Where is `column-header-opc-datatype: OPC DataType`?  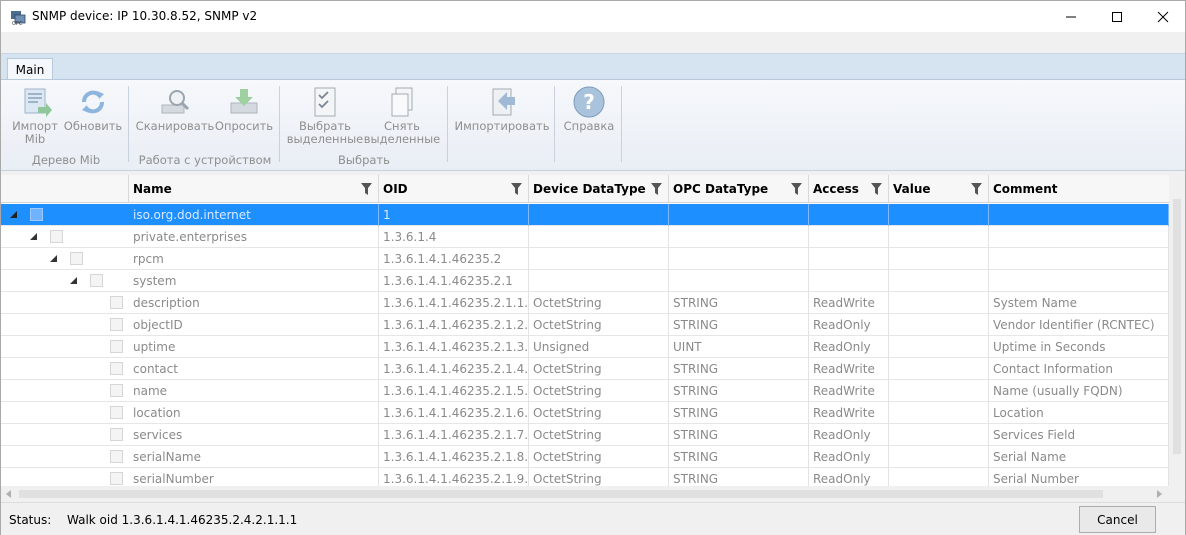
column-header-opc-datatype: OPC DataType is located at coordinates (739, 189).